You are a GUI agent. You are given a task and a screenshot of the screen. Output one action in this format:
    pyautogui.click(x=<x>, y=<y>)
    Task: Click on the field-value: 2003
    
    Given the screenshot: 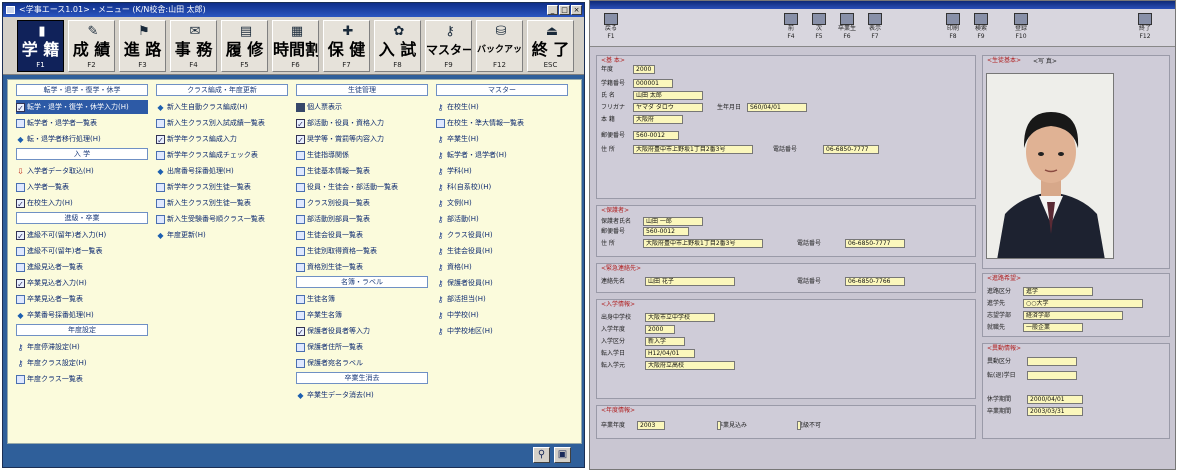 What is the action you would take?
    pyautogui.click(x=651, y=425)
    